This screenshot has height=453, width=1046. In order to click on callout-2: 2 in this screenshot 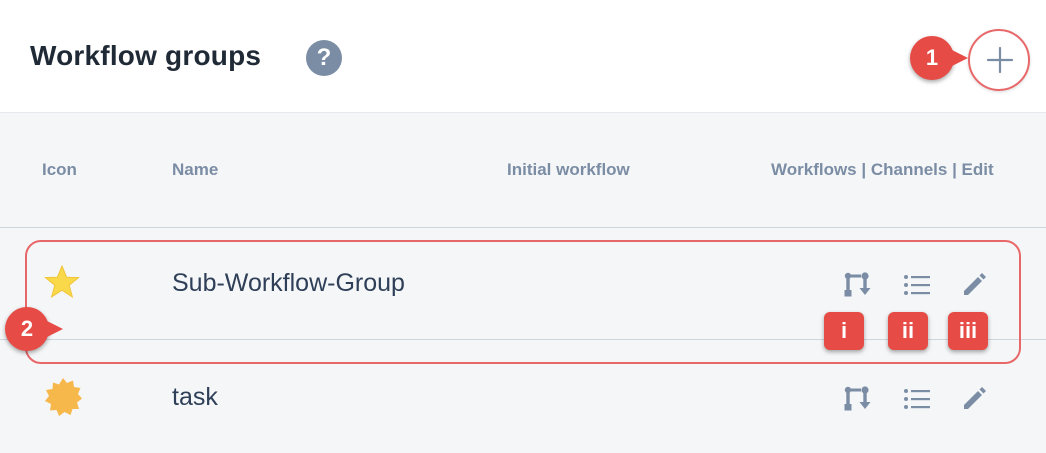, I will do `click(34, 329)`.